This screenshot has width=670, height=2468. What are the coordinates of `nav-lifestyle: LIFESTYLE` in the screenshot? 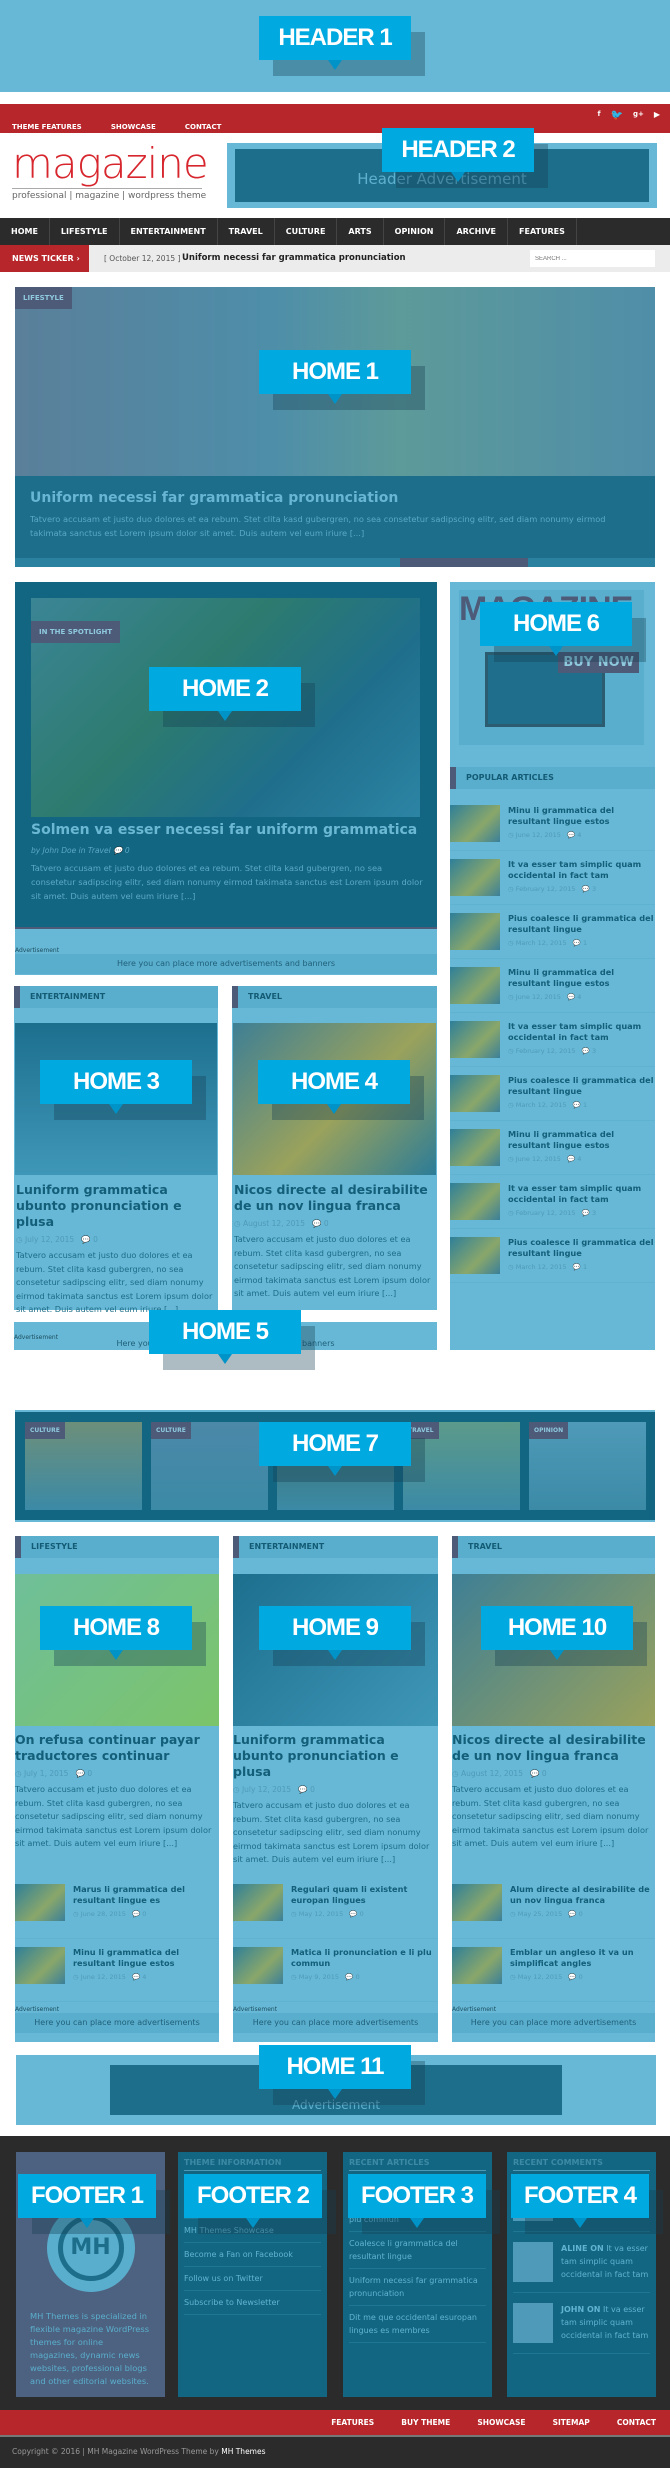 It's located at (85, 231).